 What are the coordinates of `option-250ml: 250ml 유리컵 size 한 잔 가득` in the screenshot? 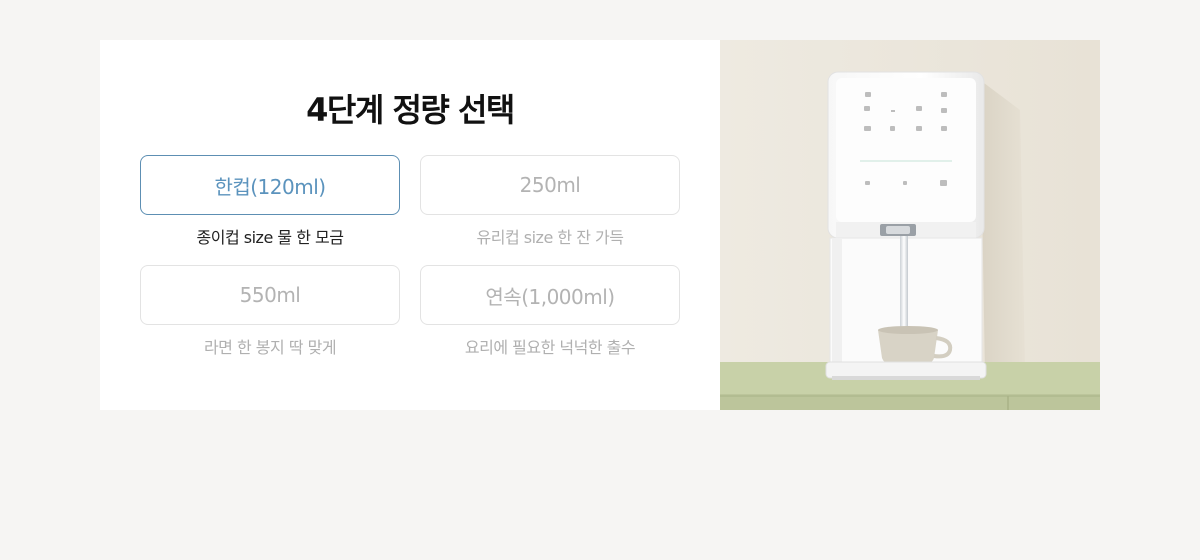 It's located at (550, 210).